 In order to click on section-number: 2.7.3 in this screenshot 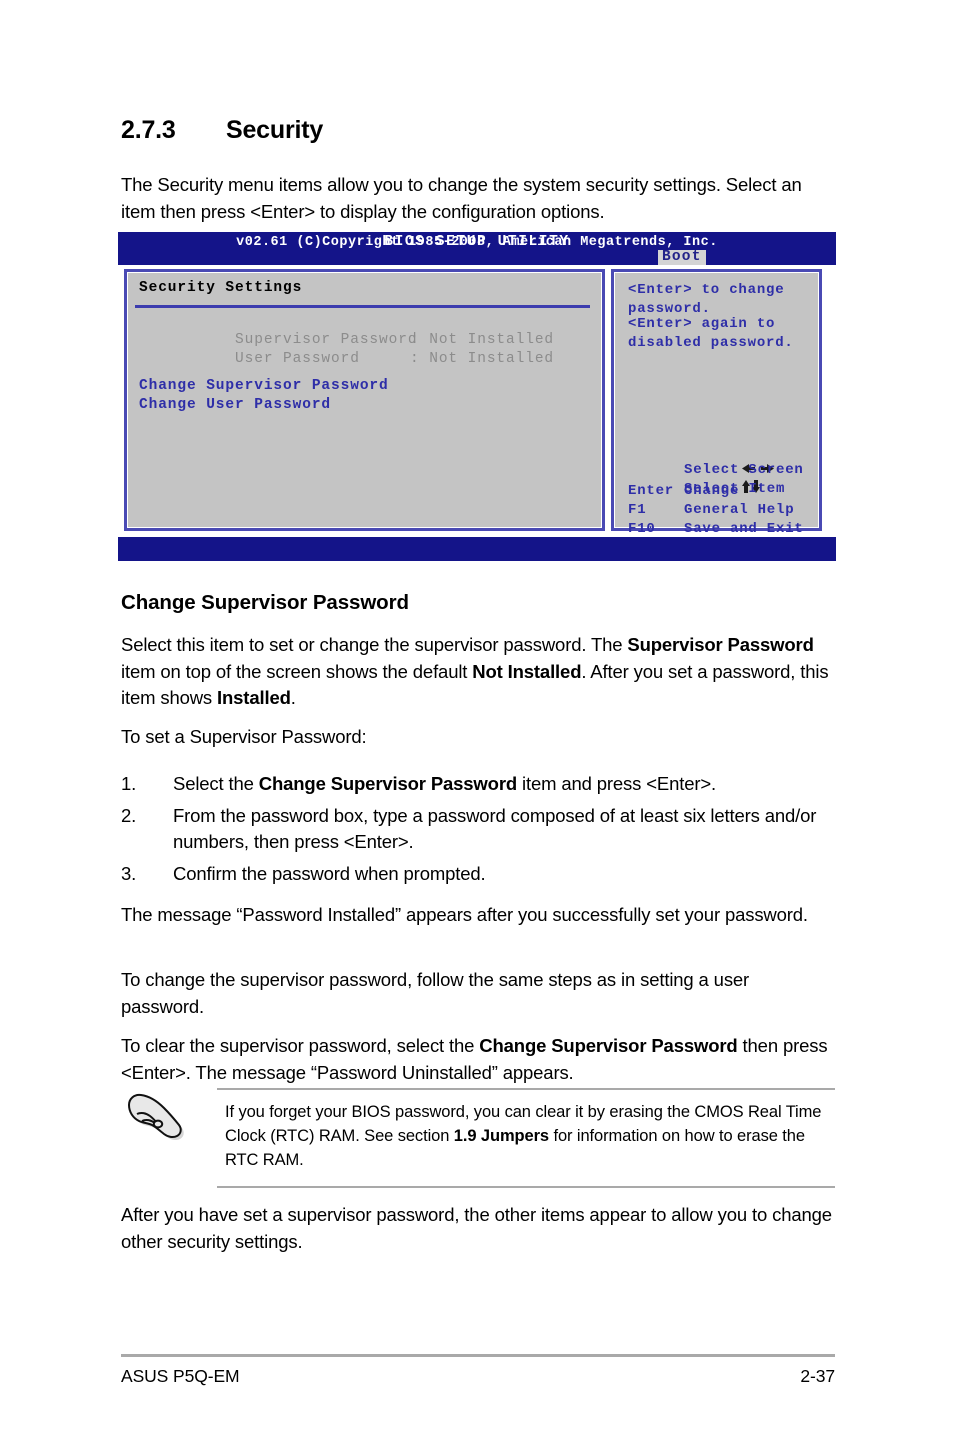, I will do `click(148, 130)`.